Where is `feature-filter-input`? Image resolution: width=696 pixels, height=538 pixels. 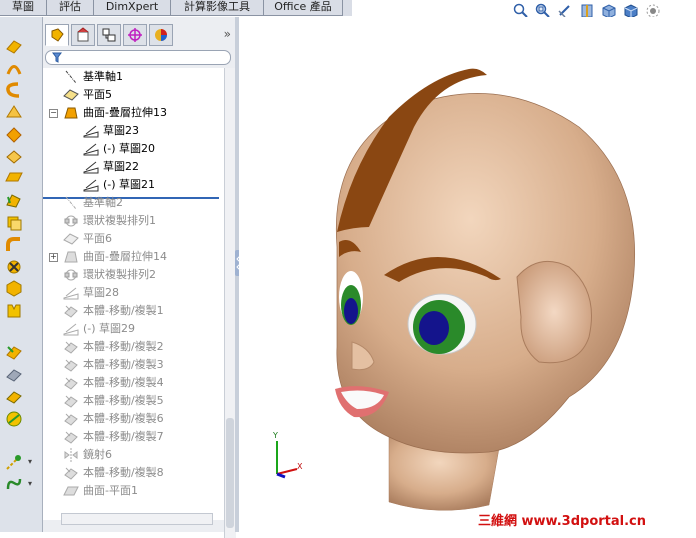 feature-filter-input is located at coordinates (138, 57).